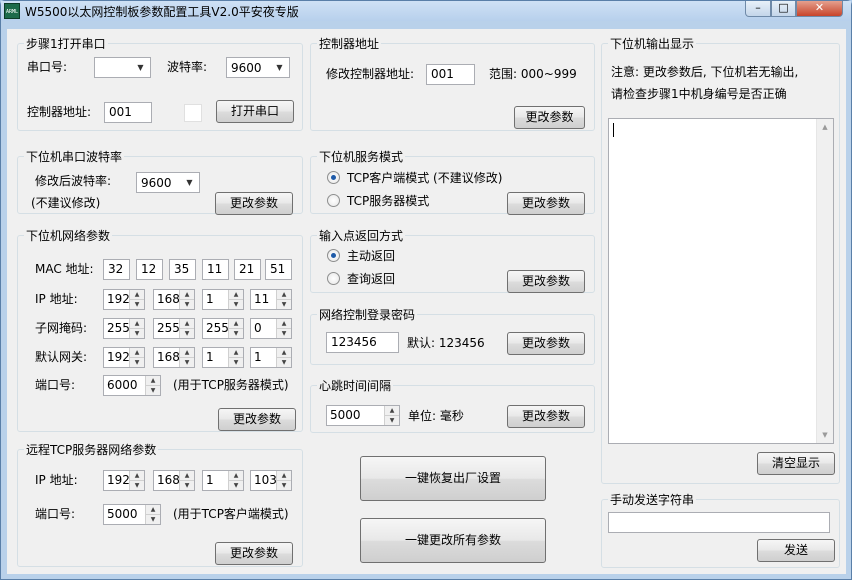 Image resolution: width=852 pixels, height=580 pixels. I want to click on mac-field-4: 11, so click(215, 269).